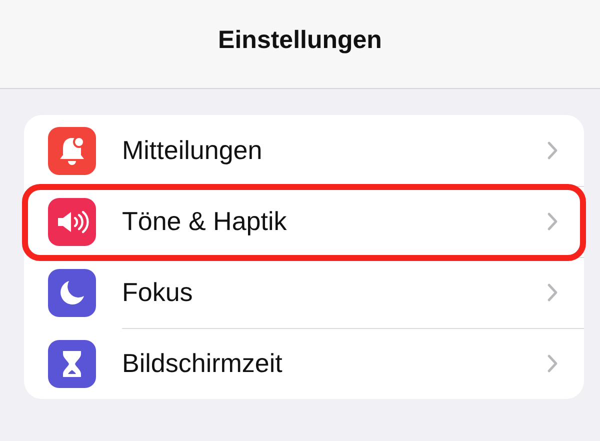 Image resolution: width=600 pixels, height=441 pixels. What do you see at coordinates (334, 292) in the screenshot?
I see `settings-item: Fokus` at bounding box center [334, 292].